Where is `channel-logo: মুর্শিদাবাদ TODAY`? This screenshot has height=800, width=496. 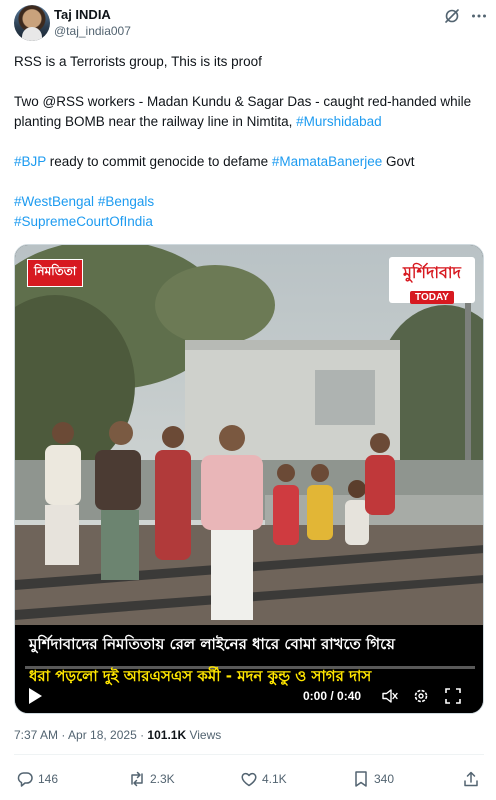 channel-logo: মুর্শিদাবাদ TODAY is located at coordinates (432, 280).